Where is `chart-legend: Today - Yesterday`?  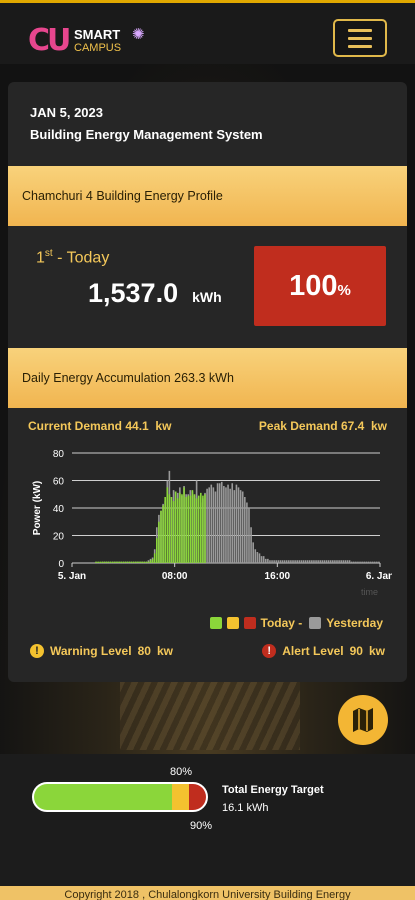 chart-legend: Today - Yesterday is located at coordinates (296, 623).